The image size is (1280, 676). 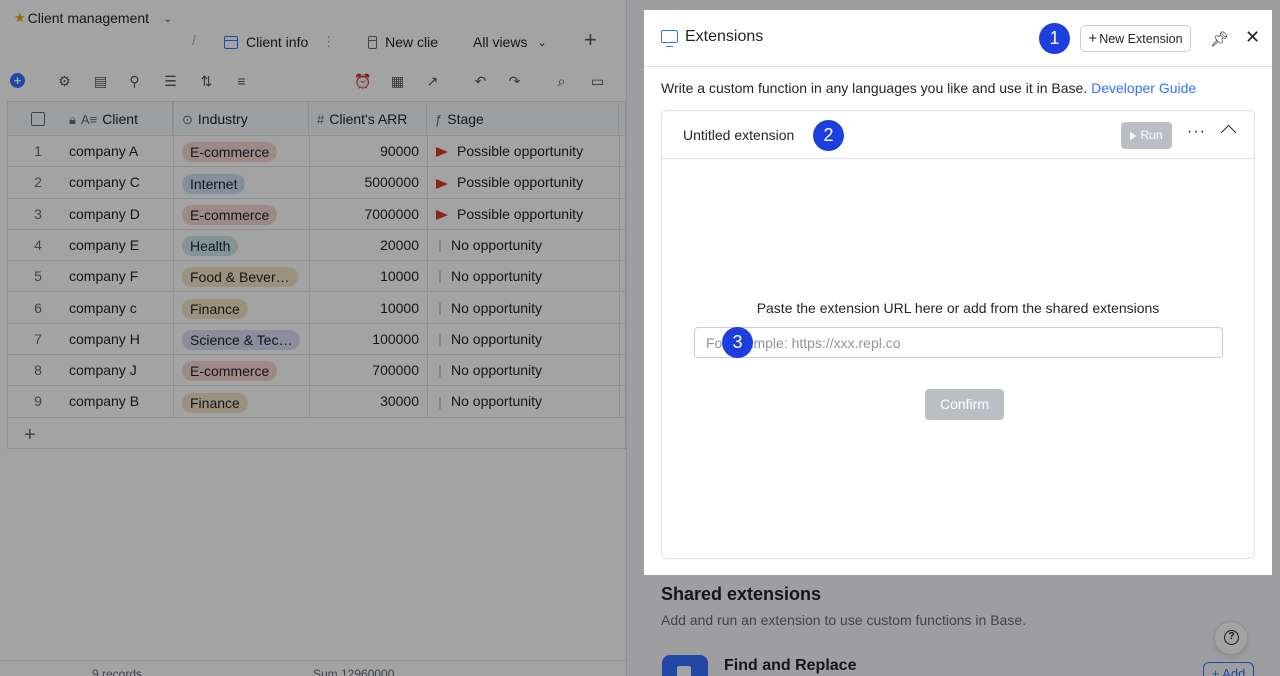 What do you see at coordinates (241, 119) in the screenshot?
I see `column-header-industry: ⊙ Industry` at bounding box center [241, 119].